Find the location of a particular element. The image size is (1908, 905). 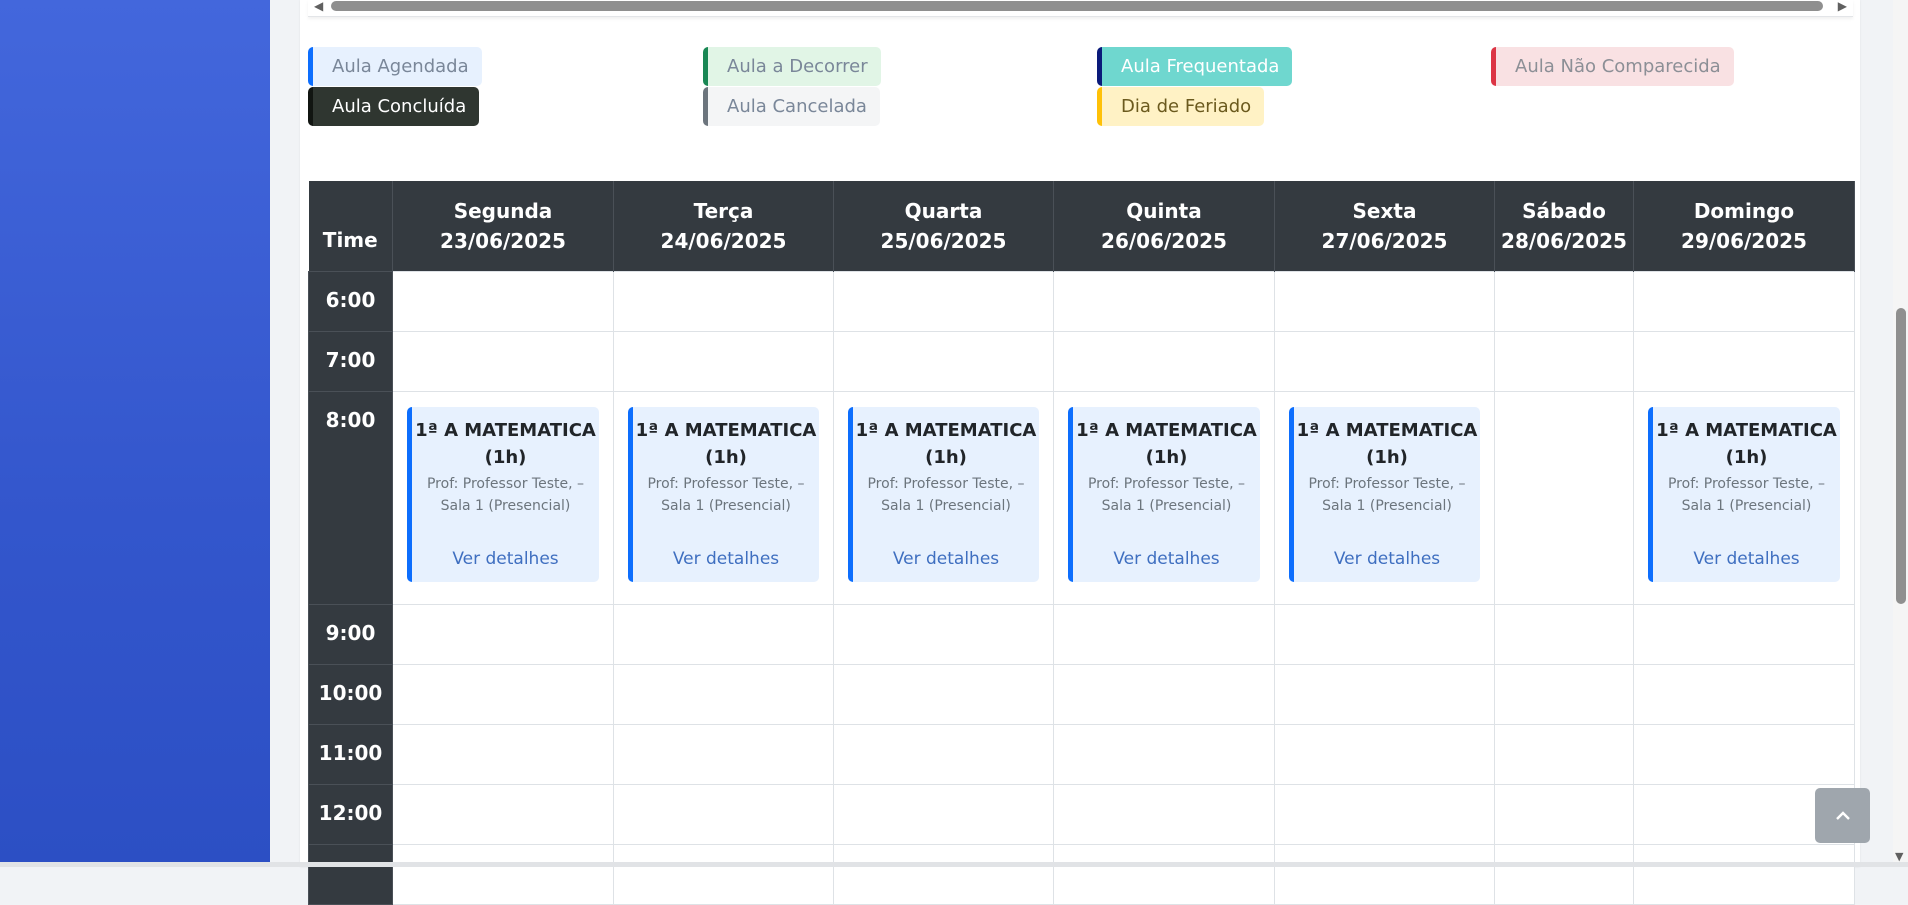

day-date: 25/06/2025 is located at coordinates (943, 240).